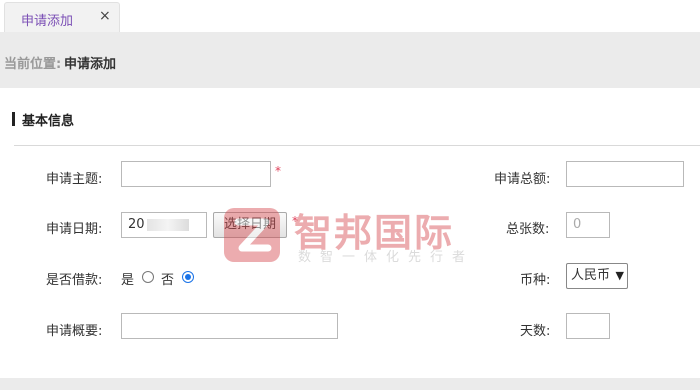  What do you see at coordinates (47, 21) in the screenshot?
I see `tab-label: 申请添加` at bounding box center [47, 21].